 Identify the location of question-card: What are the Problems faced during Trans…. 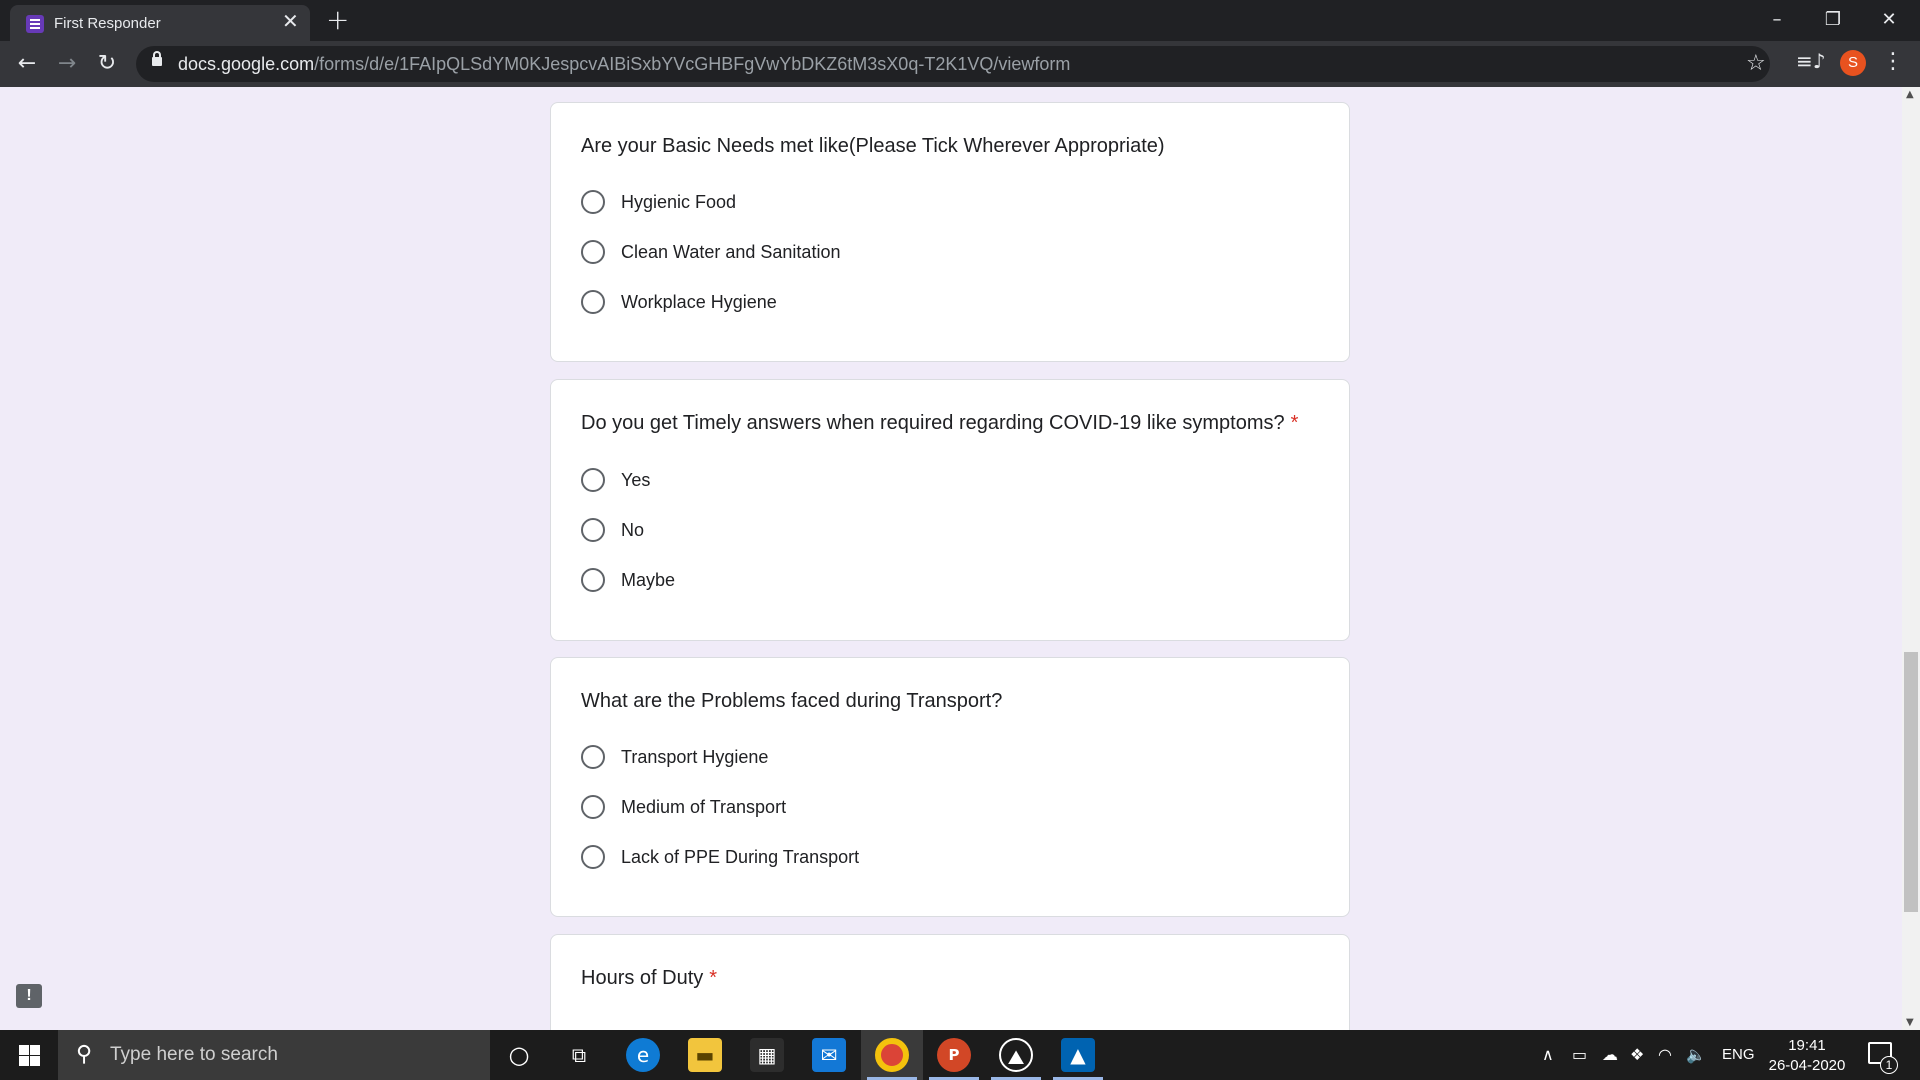
(950, 787).